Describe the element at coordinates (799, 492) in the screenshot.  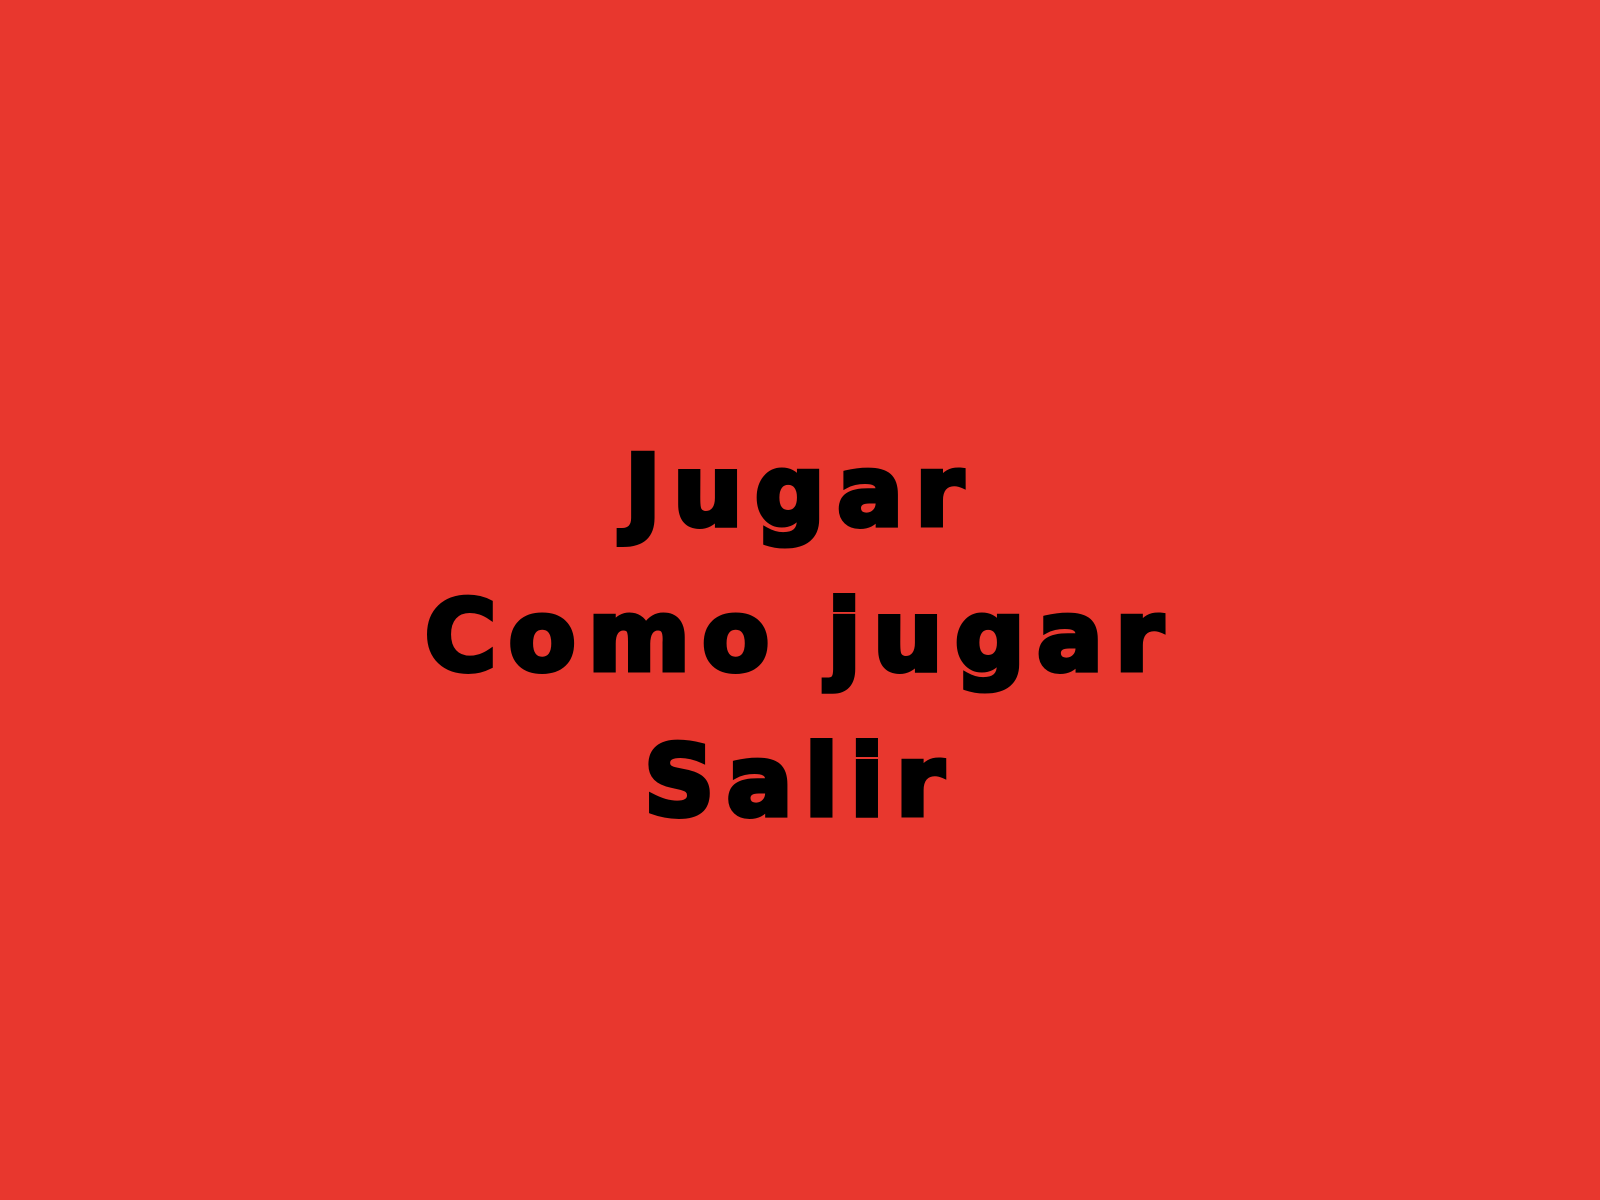
I see `play-button: Jugar` at that location.